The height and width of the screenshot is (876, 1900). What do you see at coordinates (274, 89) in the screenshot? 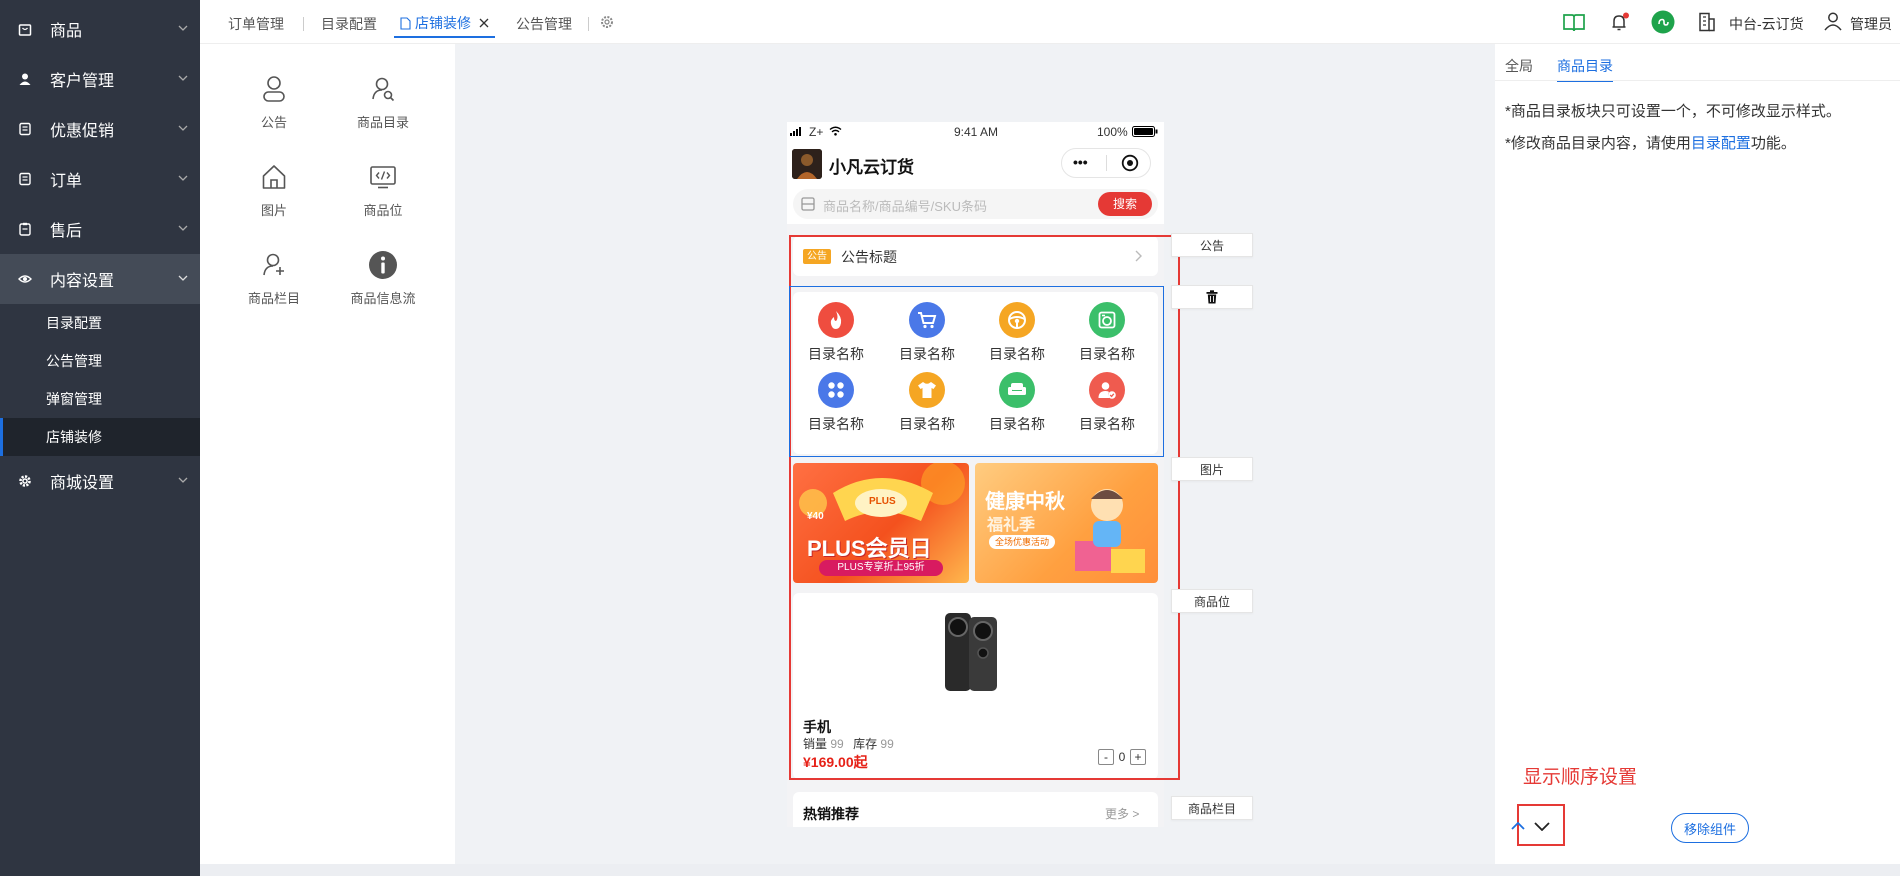
I see `person-icon` at bounding box center [274, 89].